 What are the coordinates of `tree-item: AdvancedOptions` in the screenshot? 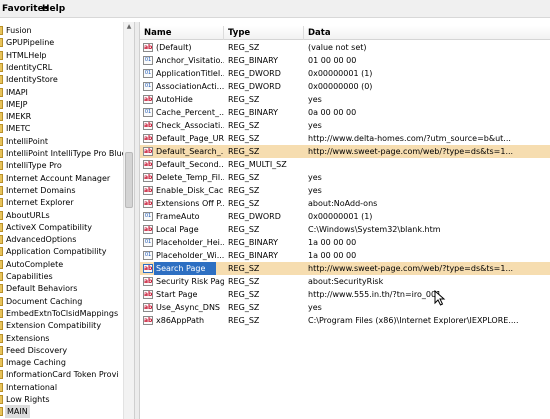 It's located at (62, 239).